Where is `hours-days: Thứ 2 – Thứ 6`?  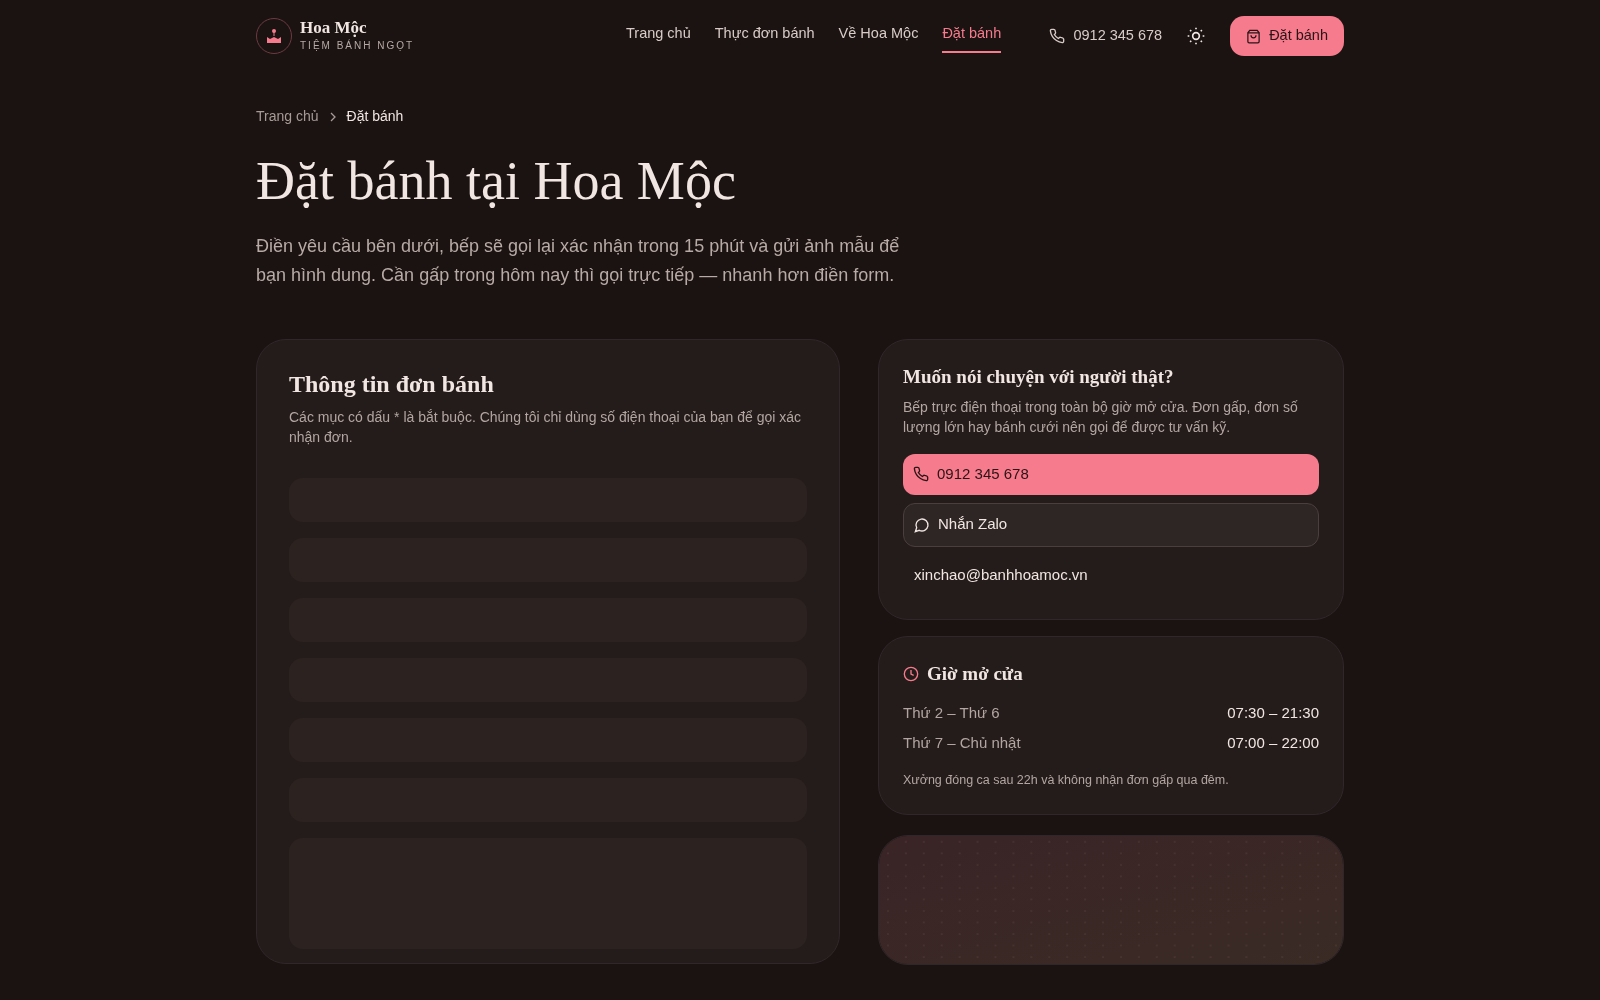
hours-days: Thứ 2 – Thứ 6 is located at coordinates (951, 713).